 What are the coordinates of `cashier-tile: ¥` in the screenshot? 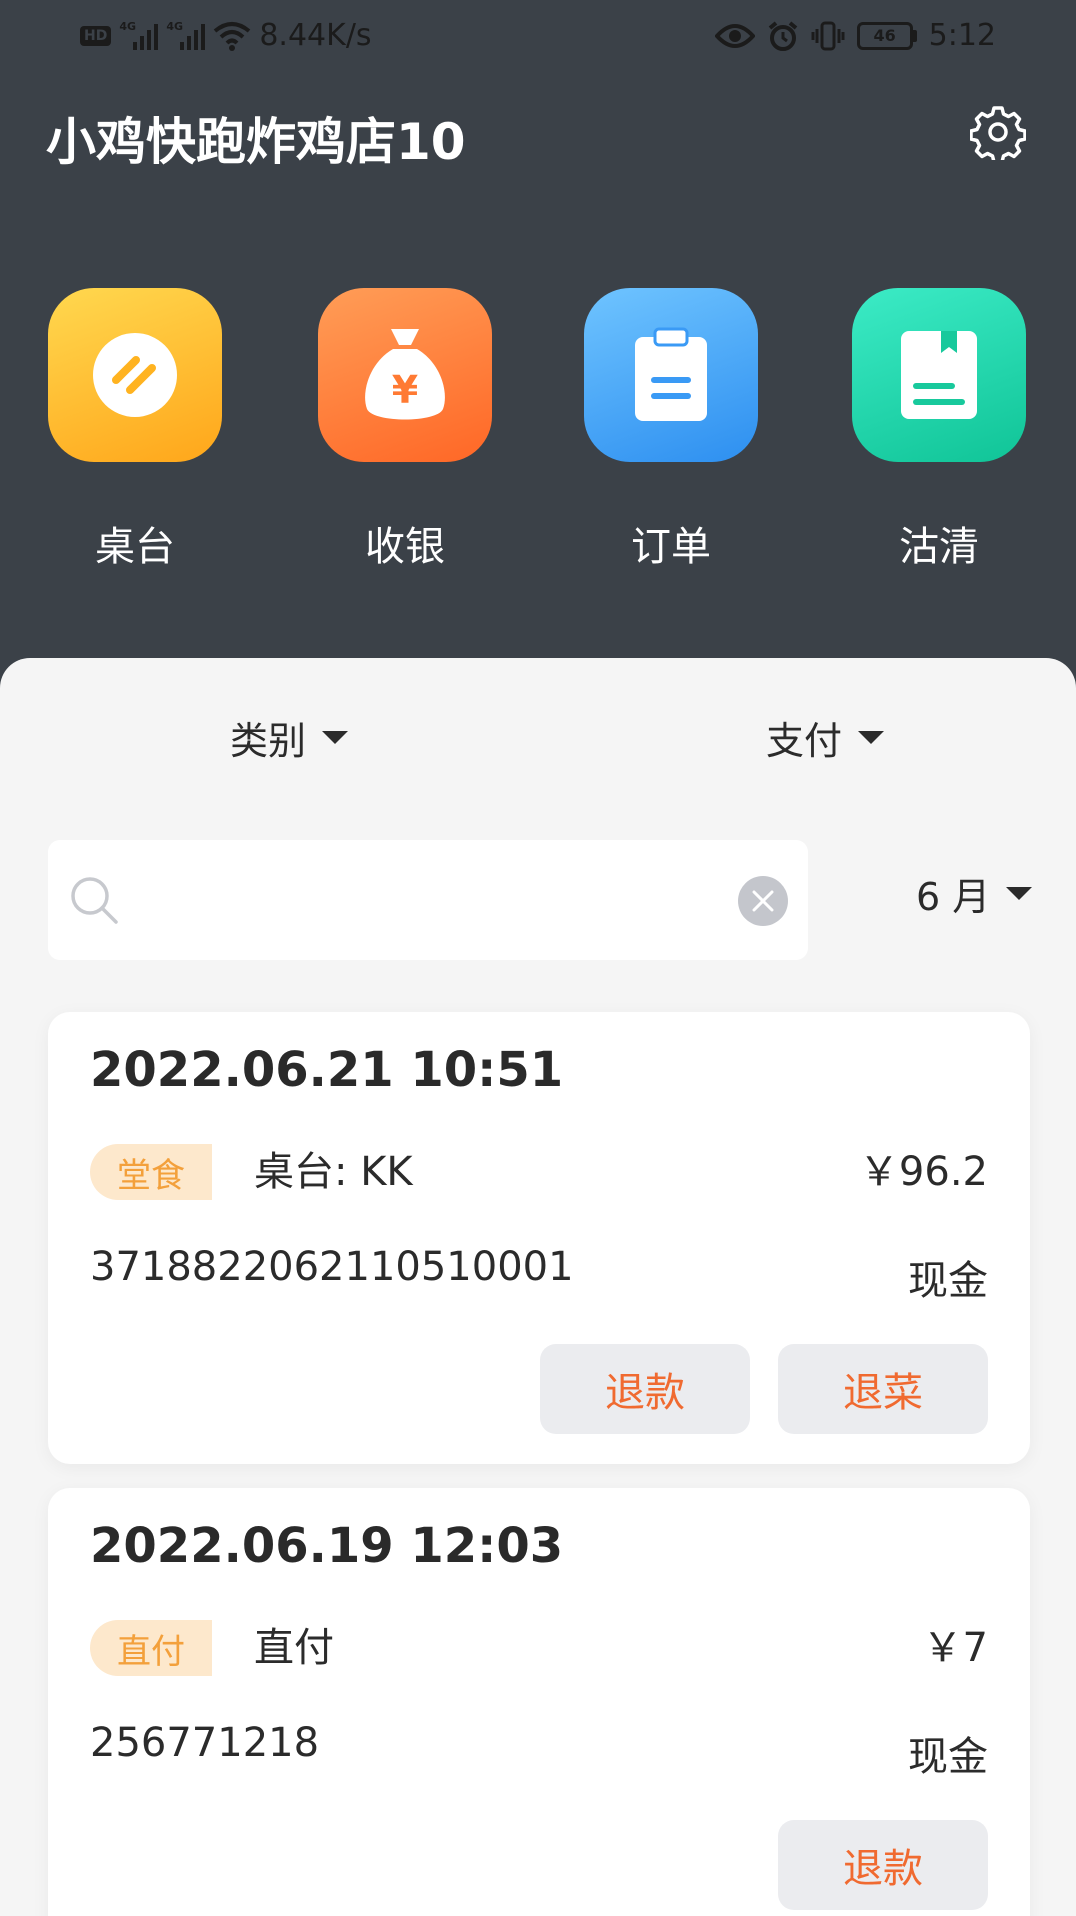 It's located at (405, 375).